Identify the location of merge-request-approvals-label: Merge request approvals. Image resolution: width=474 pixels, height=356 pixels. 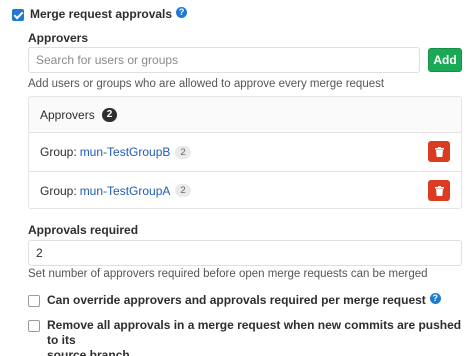
(101, 14).